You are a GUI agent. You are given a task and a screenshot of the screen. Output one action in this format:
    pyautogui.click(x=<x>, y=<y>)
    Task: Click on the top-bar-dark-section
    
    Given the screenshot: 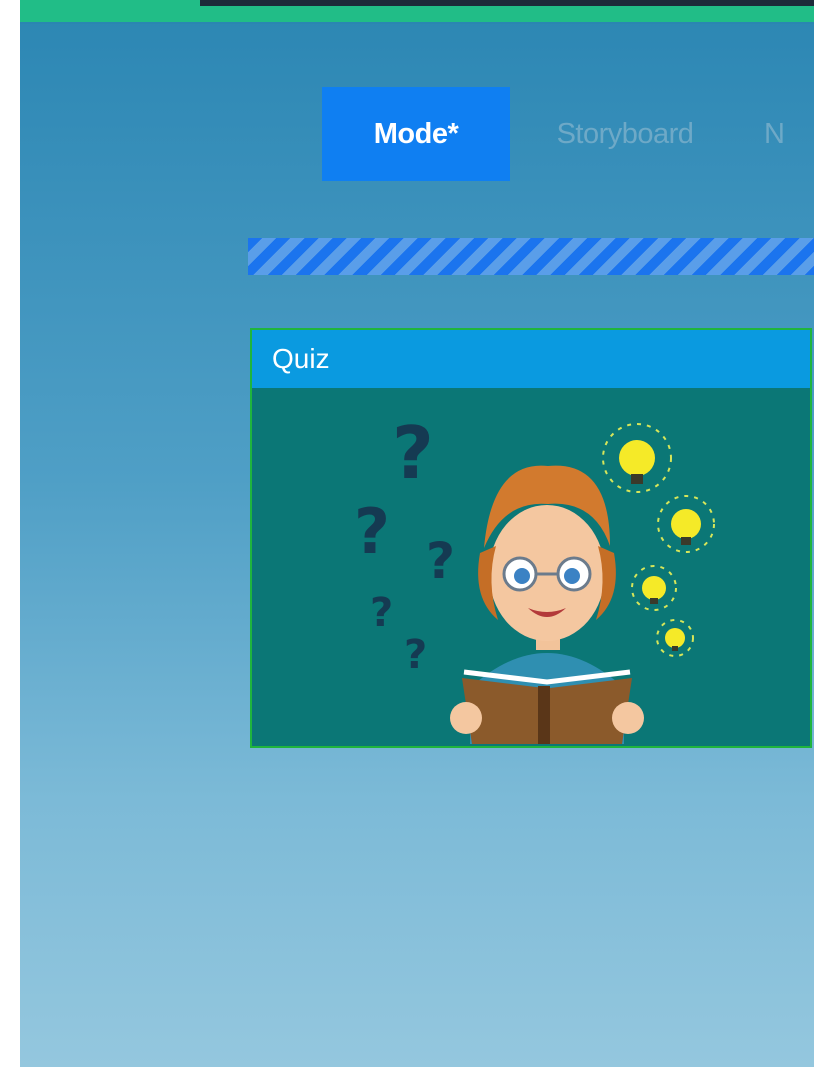 What is the action you would take?
    pyautogui.click(x=507, y=3)
    